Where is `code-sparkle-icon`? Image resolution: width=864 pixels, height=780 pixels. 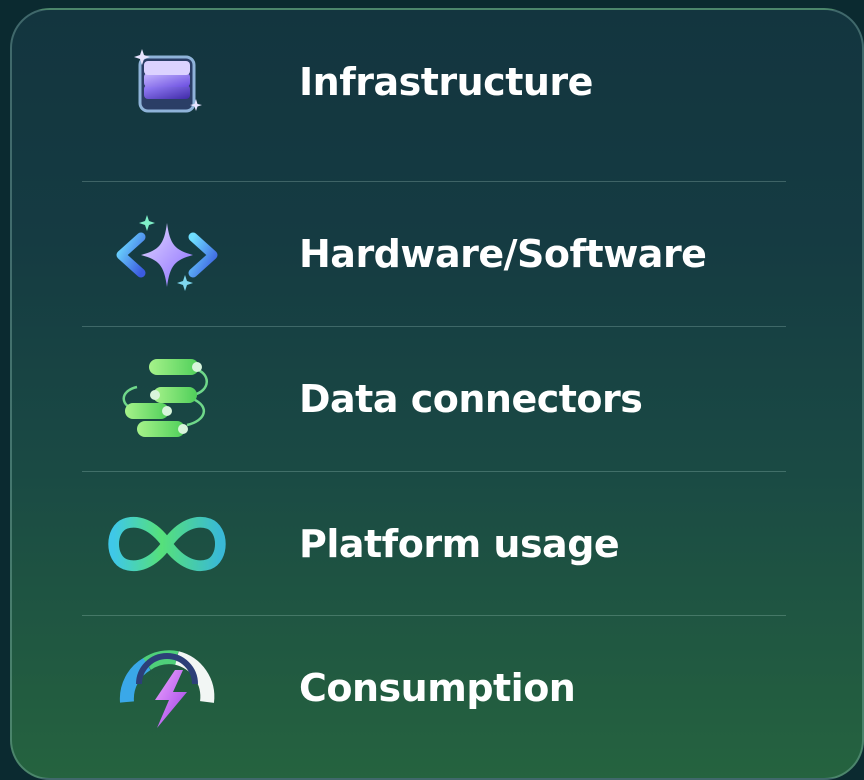 code-sparkle-icon is located at coordinates (167, 254).